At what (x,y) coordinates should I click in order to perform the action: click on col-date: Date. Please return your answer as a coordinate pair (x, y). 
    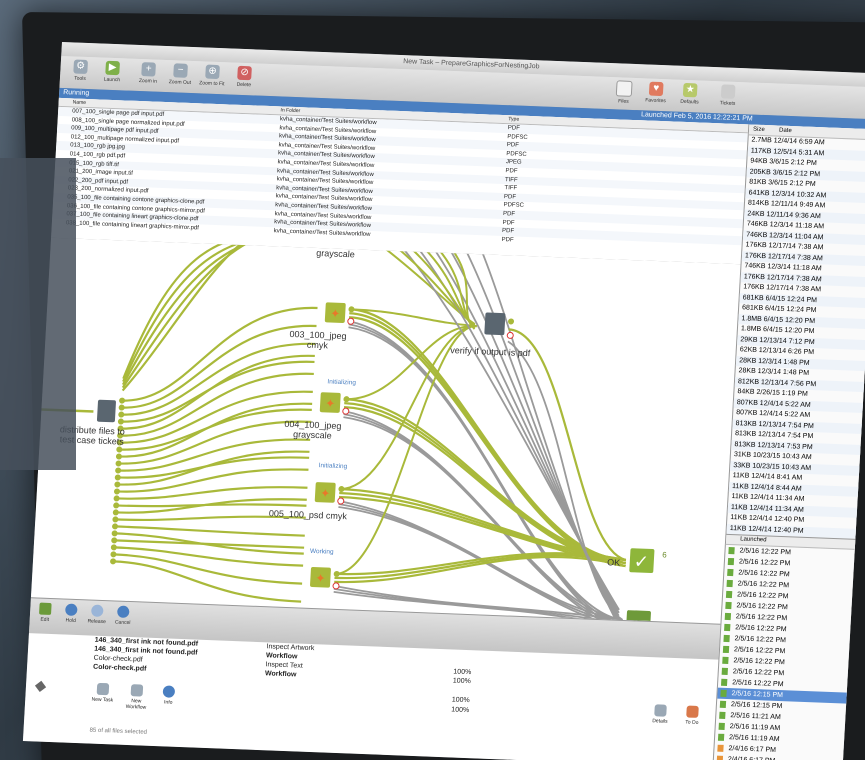
    Looking at the image, I should click on (785, 131).